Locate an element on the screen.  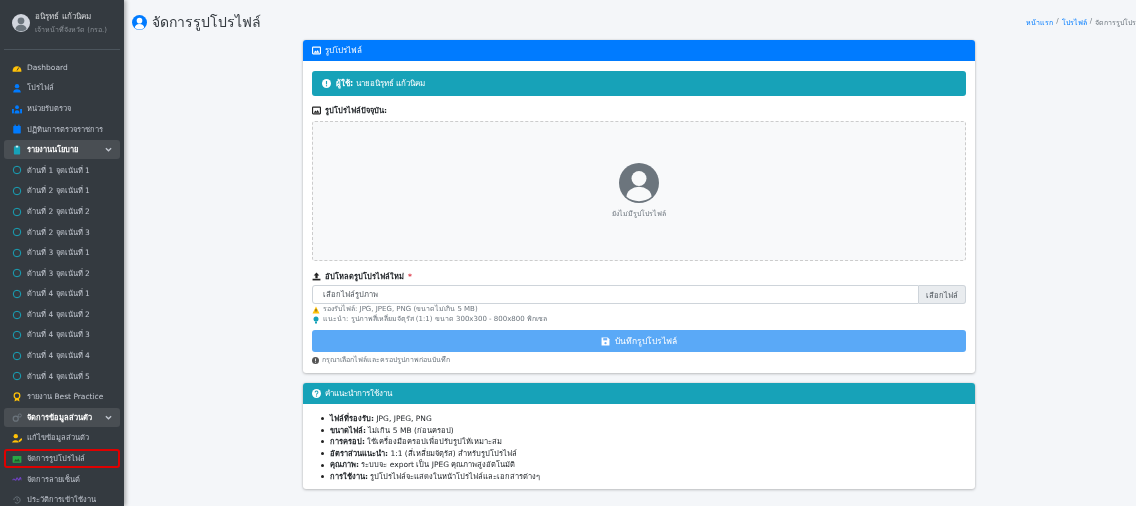
user-icon is located at coordinates (17, 88).